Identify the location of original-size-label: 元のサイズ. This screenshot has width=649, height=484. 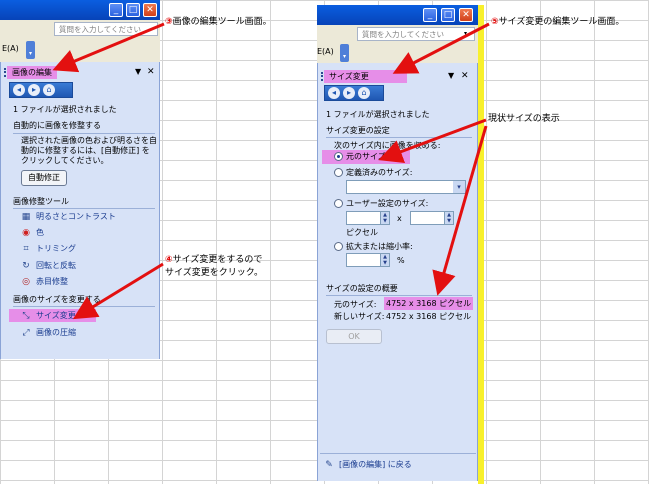
(366, 156).